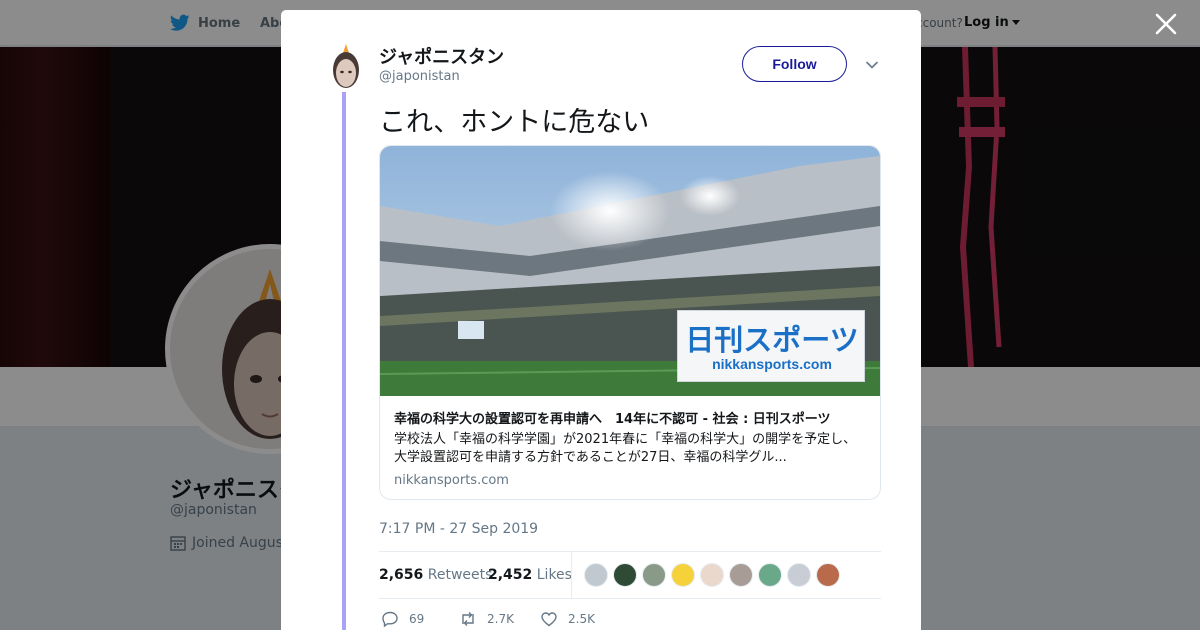 Image resolution: width=1200 pixels, height=630 pixels. Describe the element at coordinates (419, 76) in the screenshot. I see `author-handle: @japonistan` at that location.